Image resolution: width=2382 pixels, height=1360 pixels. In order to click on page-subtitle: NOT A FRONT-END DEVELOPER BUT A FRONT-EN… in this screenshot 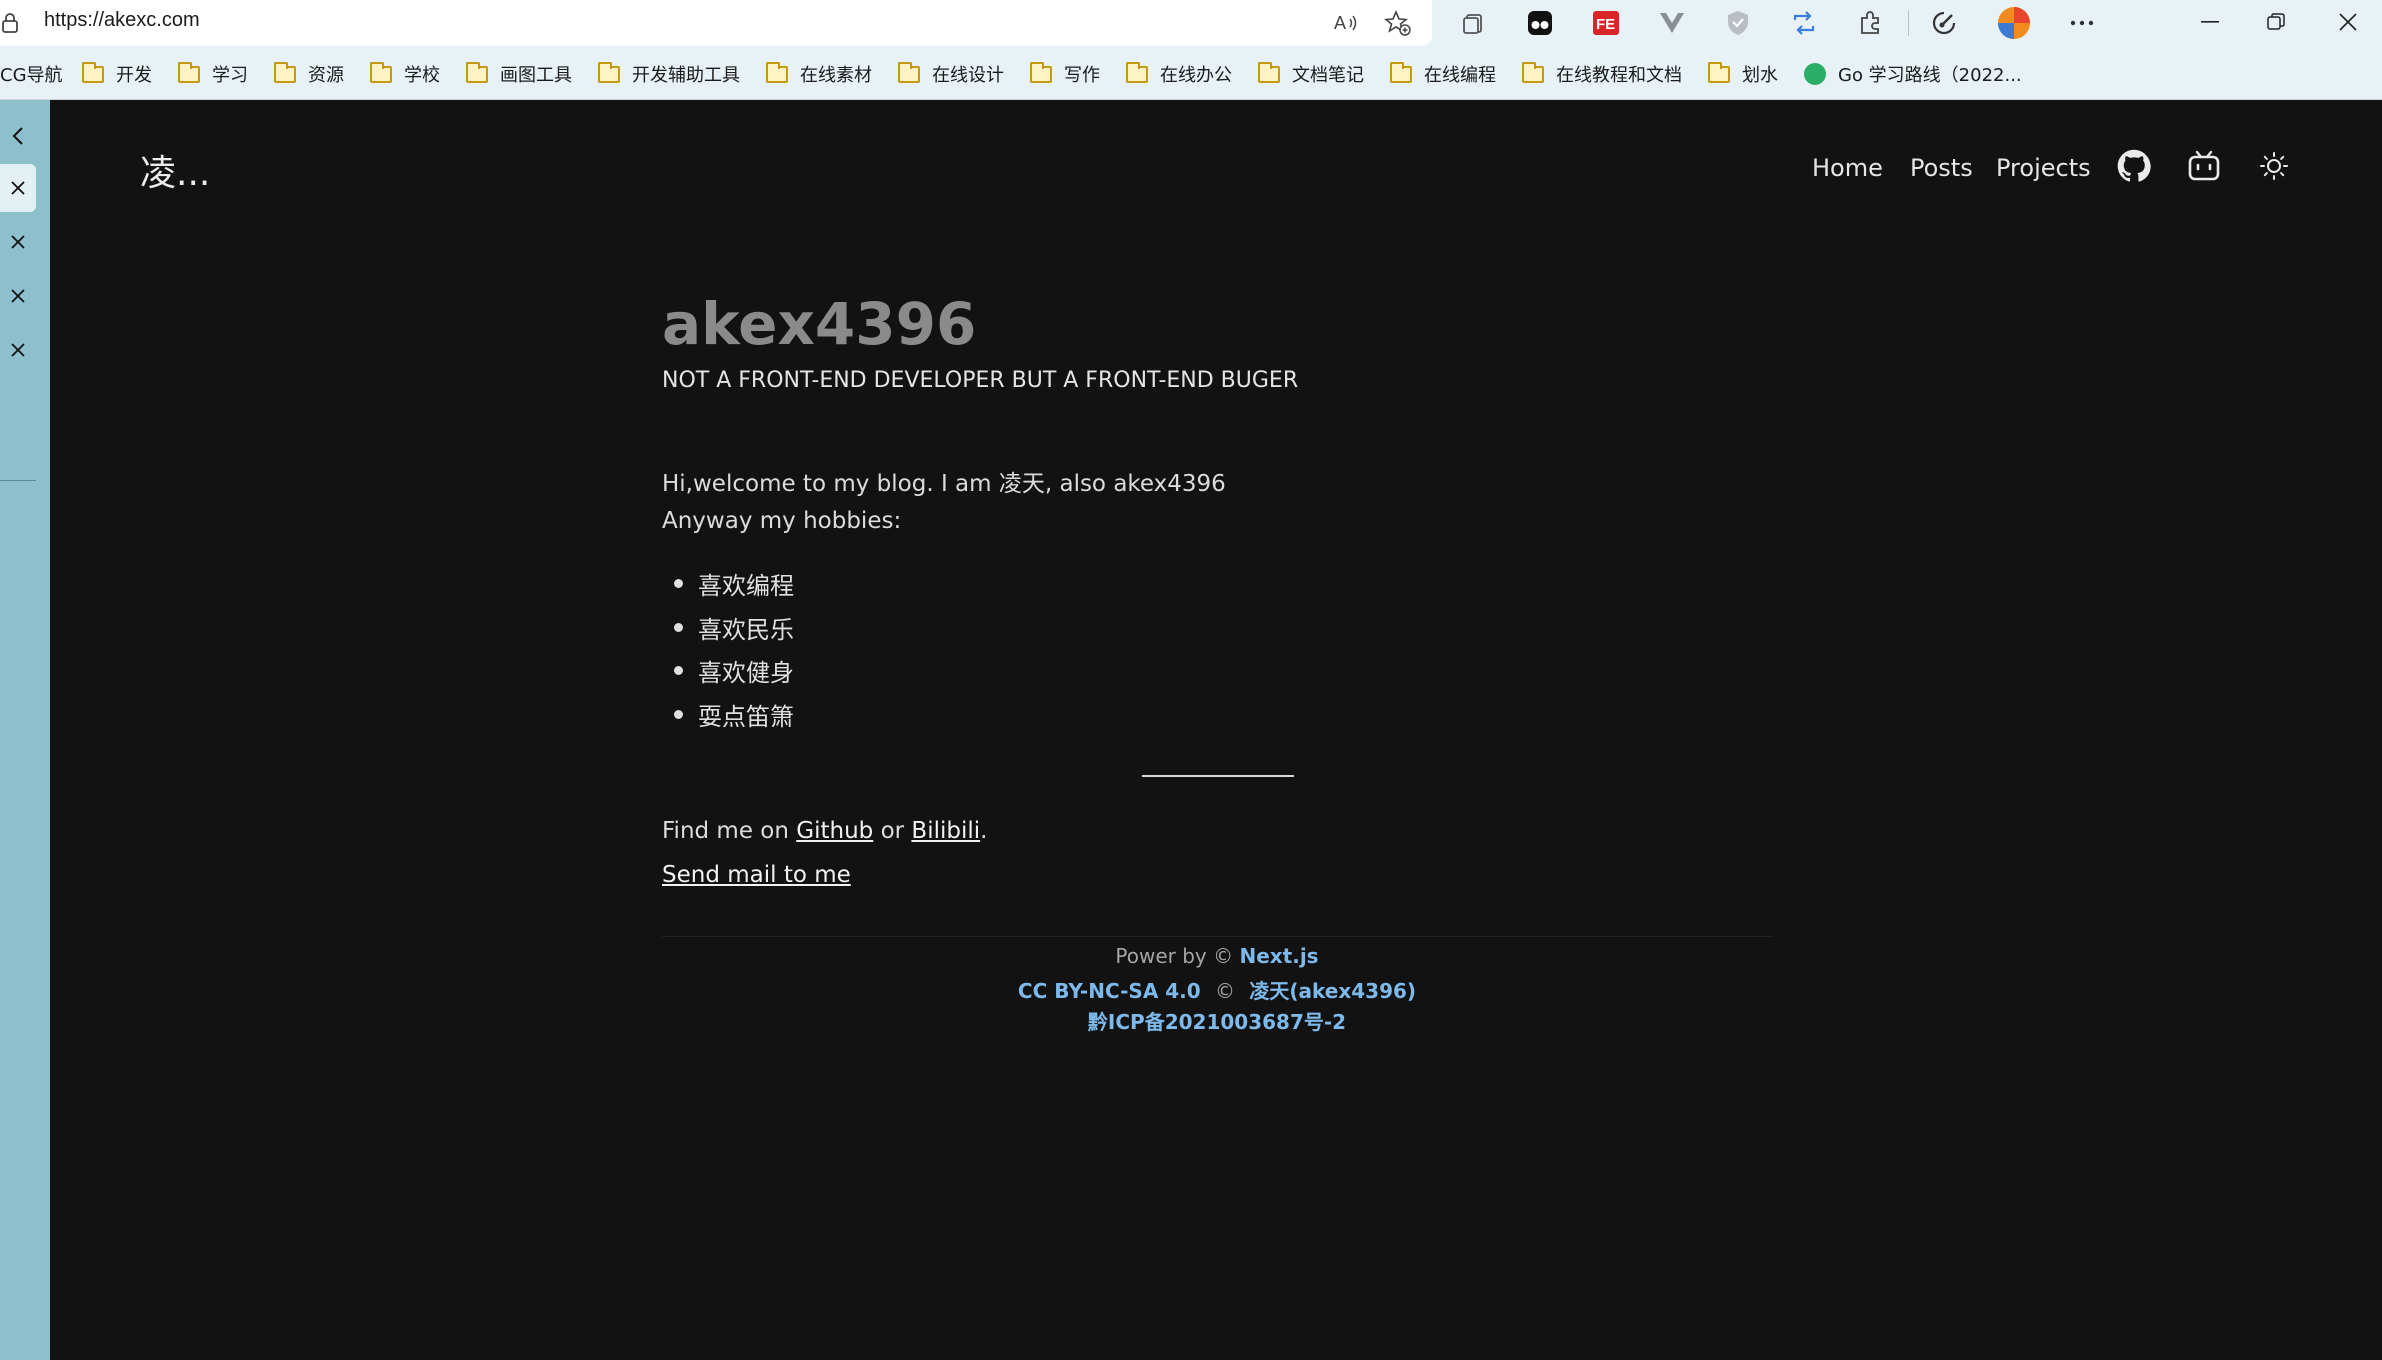, I will do `click(980, 380)`.